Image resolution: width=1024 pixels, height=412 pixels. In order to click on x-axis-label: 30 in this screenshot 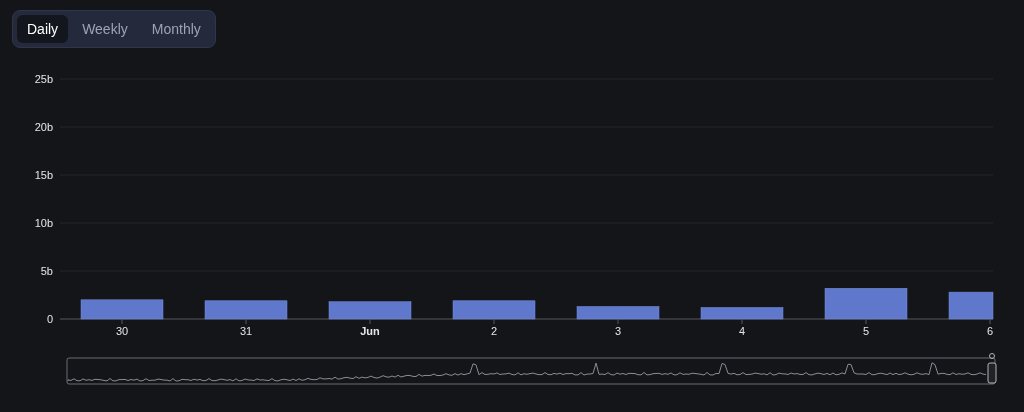, I will do `click(122, 331)`.